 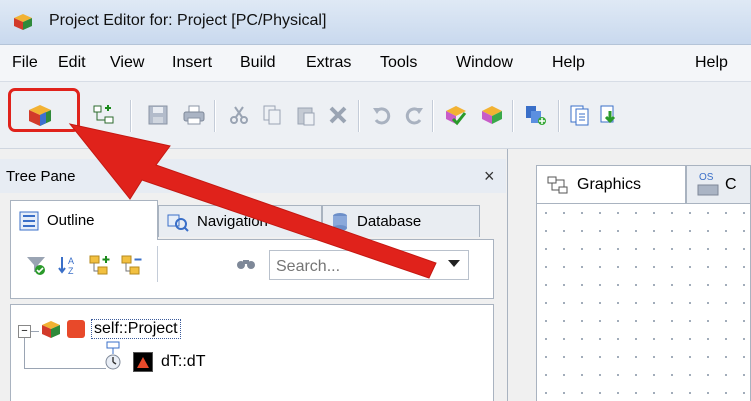 I want to click on tab-os: OS C, so click(x=718, y=184).